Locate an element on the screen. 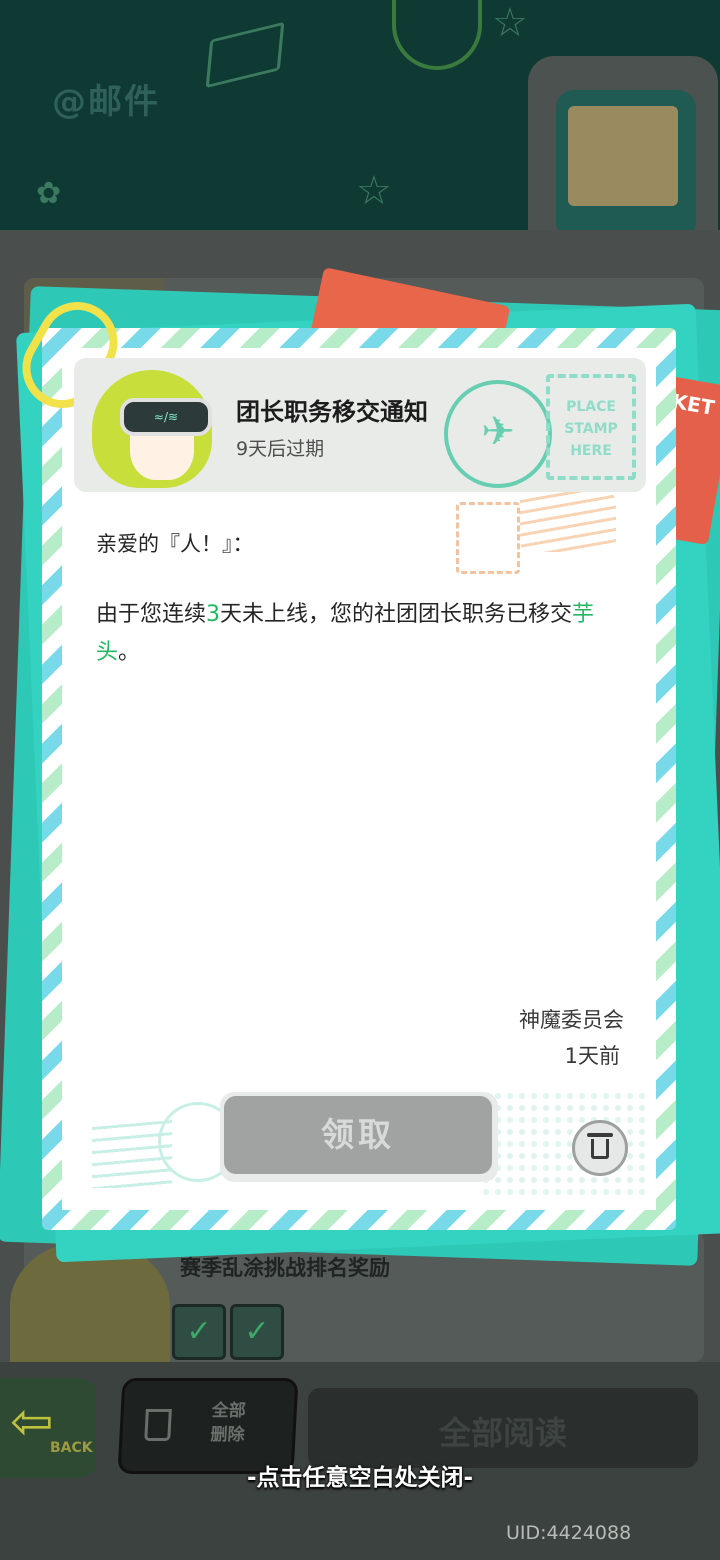 The height and width of the screenshot is (1560, 720). mail-sender: 神魔委员会 is located at coordinates (571, 1020).